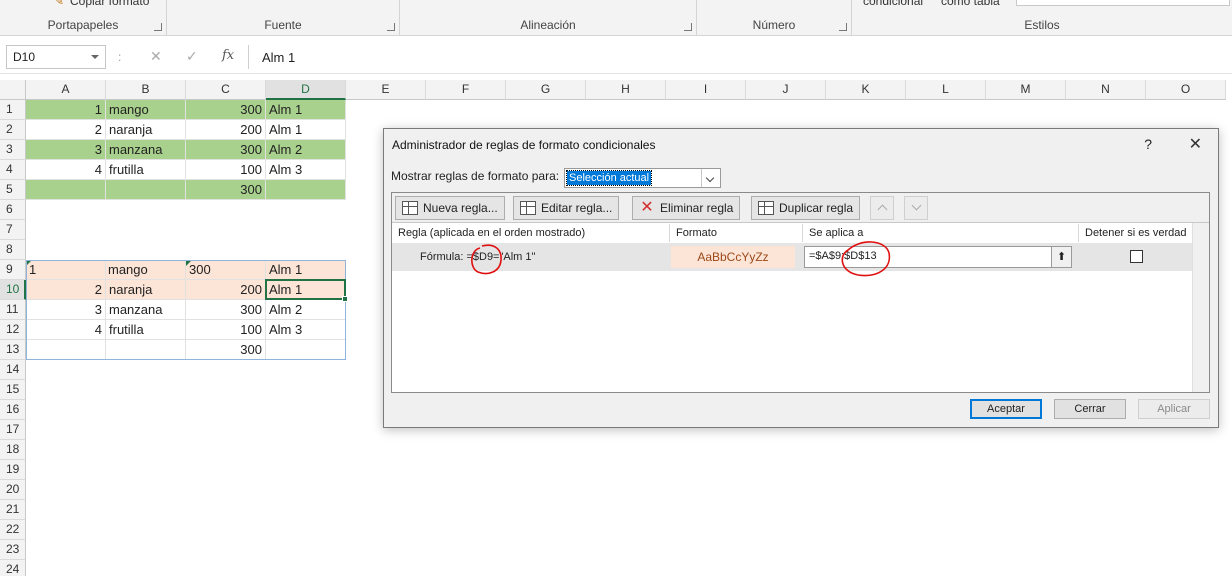 This screenshot has width=1232, height=576. Describe the element at coordinates (56, 57) in the screenshot. I see `name-box: D10` at that location.